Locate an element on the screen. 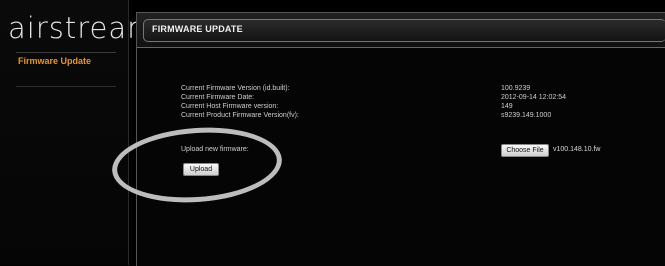 The height and width of the screenshot is (266, 665). info-value: 2012-09-14 12:02:54 is located at coordinates (533, 97).